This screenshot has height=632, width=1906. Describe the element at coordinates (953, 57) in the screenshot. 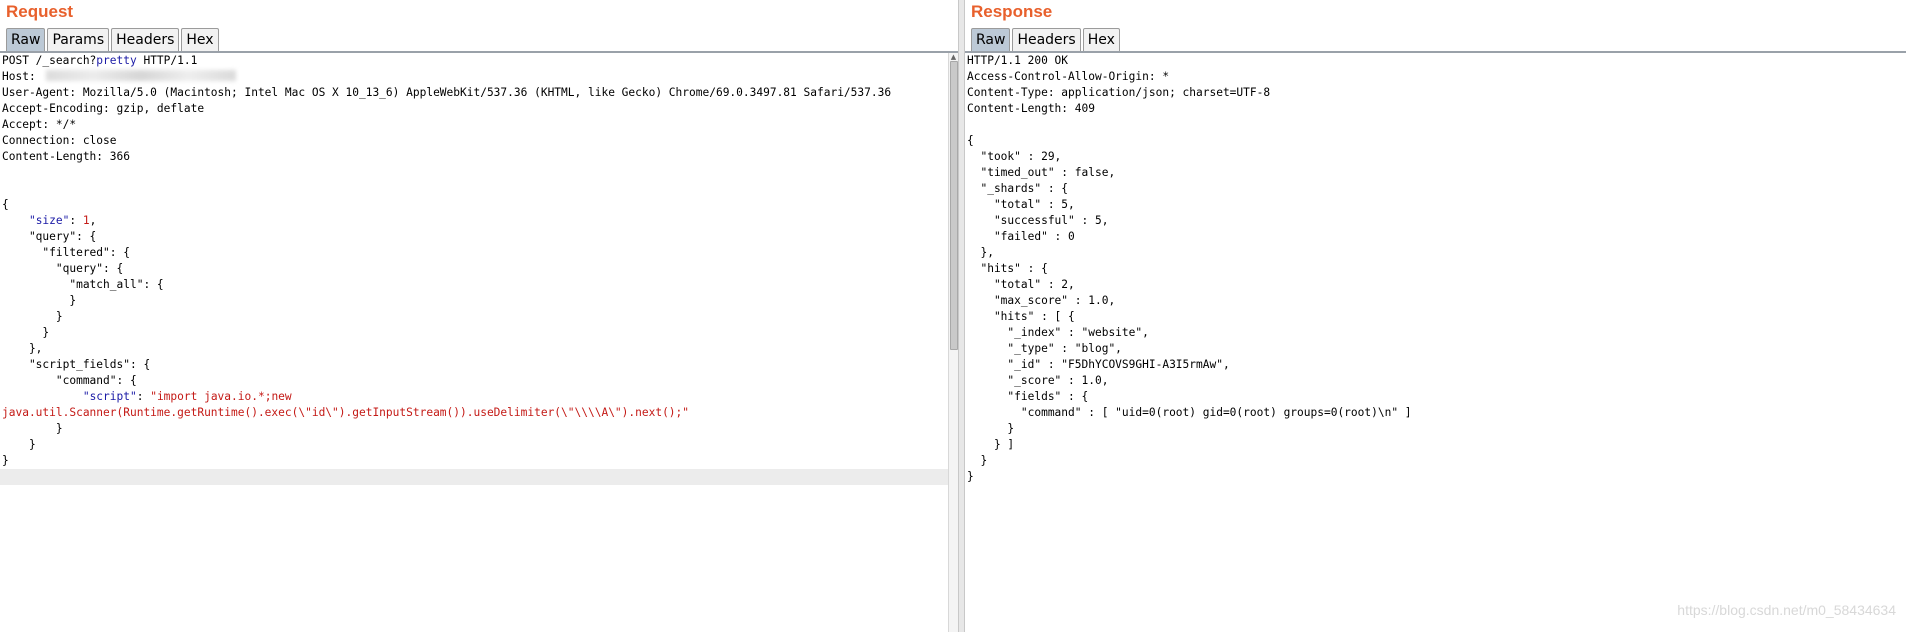

I see `scroll-up-icon: ▲` at that location.